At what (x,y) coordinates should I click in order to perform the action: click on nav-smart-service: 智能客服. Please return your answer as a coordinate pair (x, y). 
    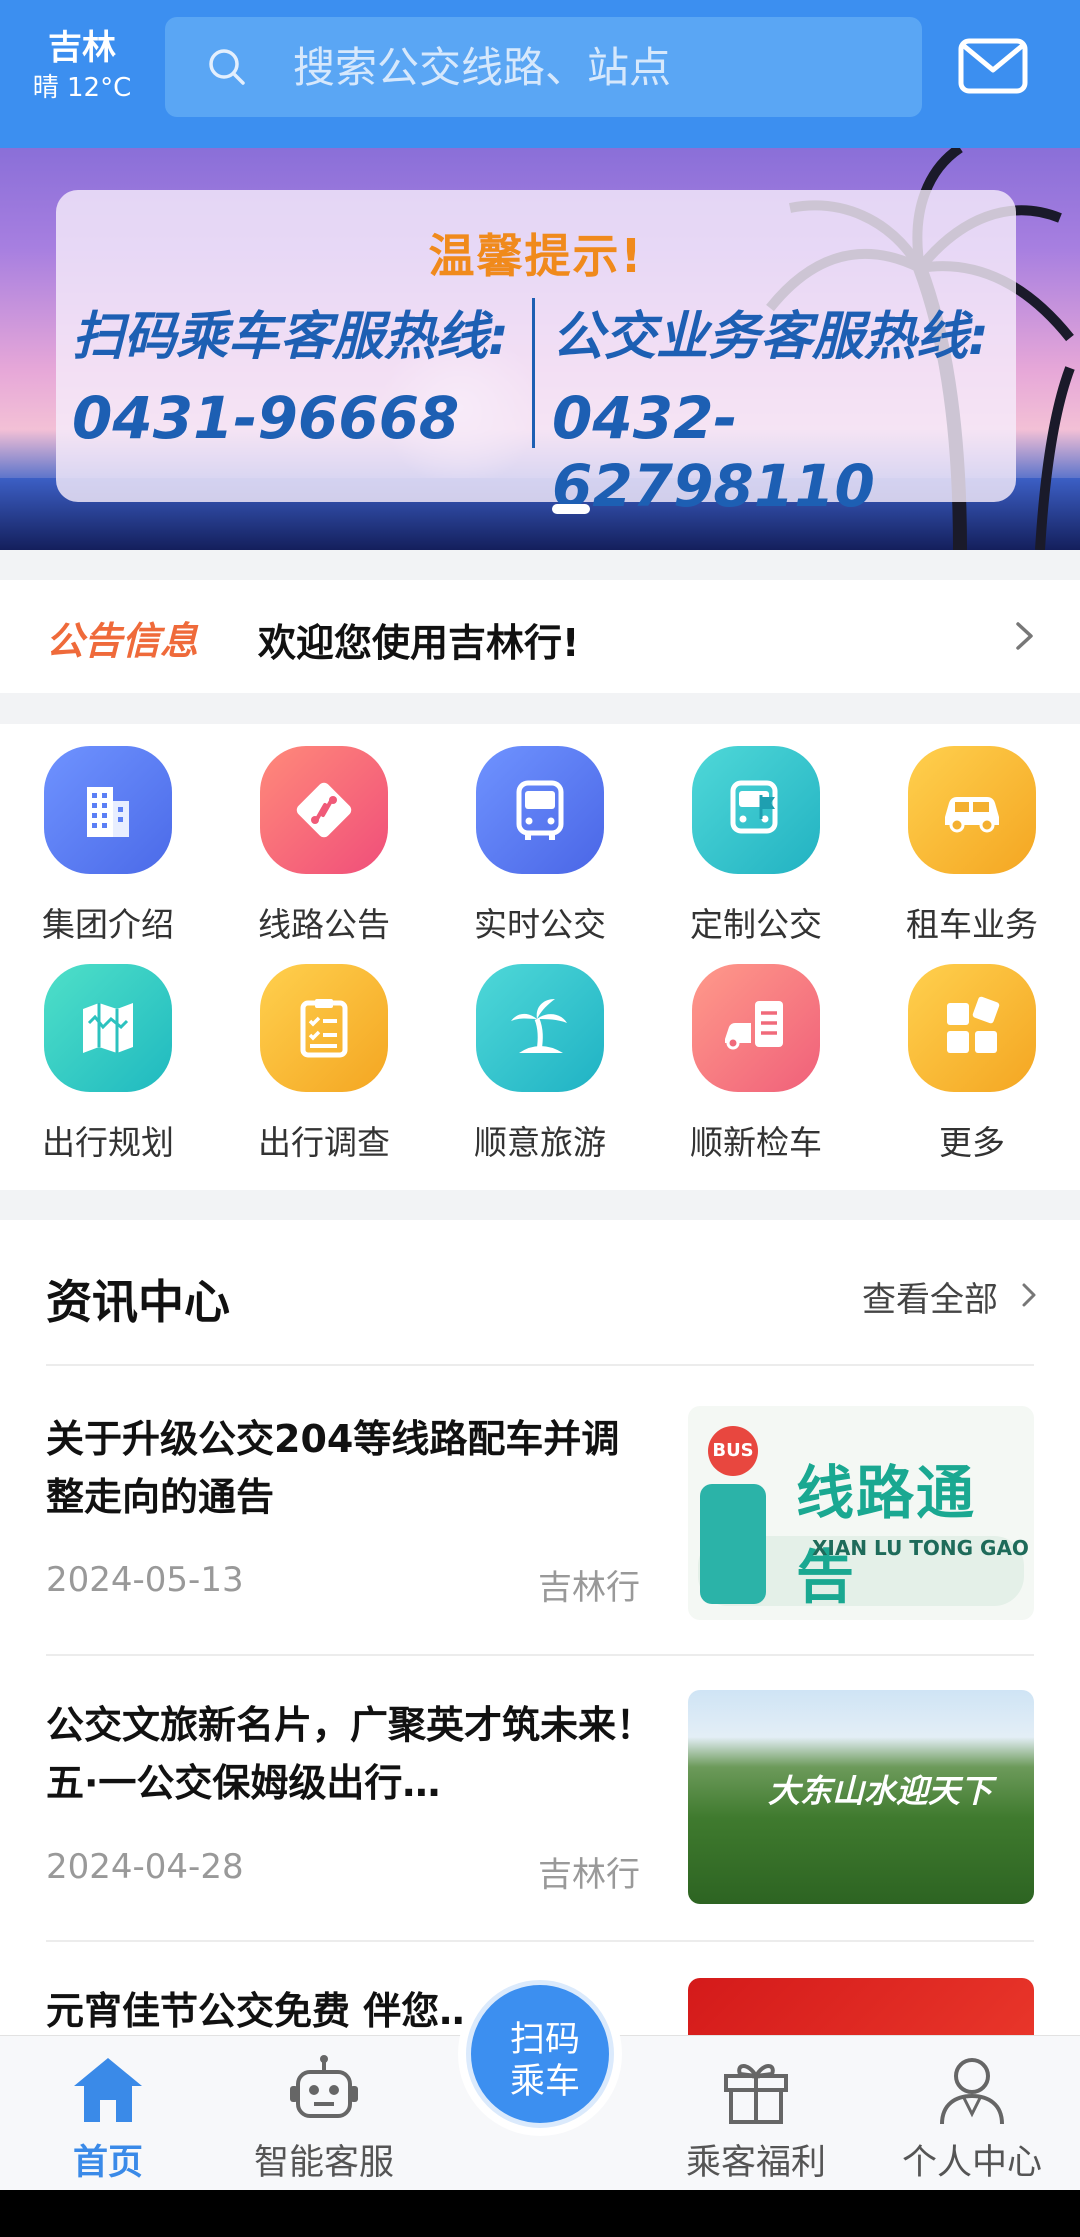
    Looking at the image, I should click on (324, 2113).